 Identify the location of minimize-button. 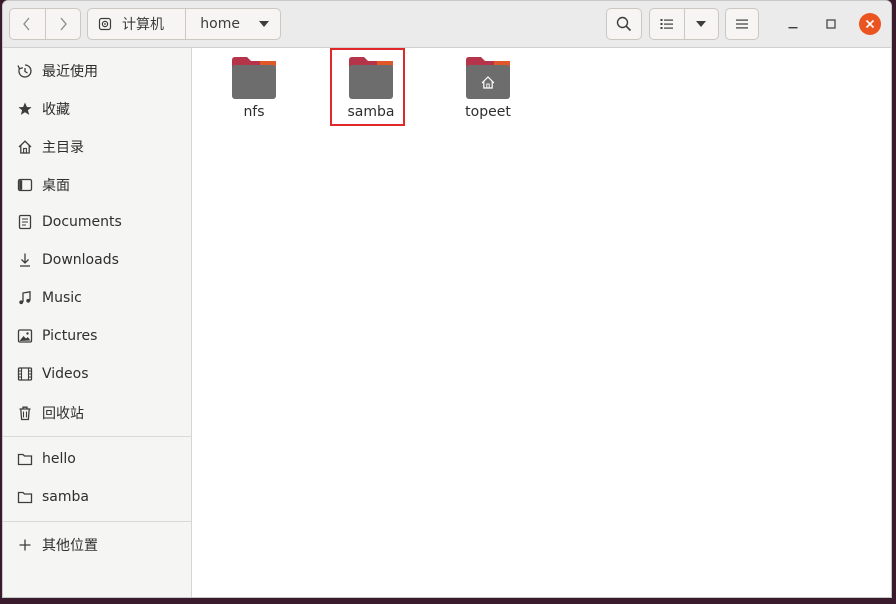
(793, 24).